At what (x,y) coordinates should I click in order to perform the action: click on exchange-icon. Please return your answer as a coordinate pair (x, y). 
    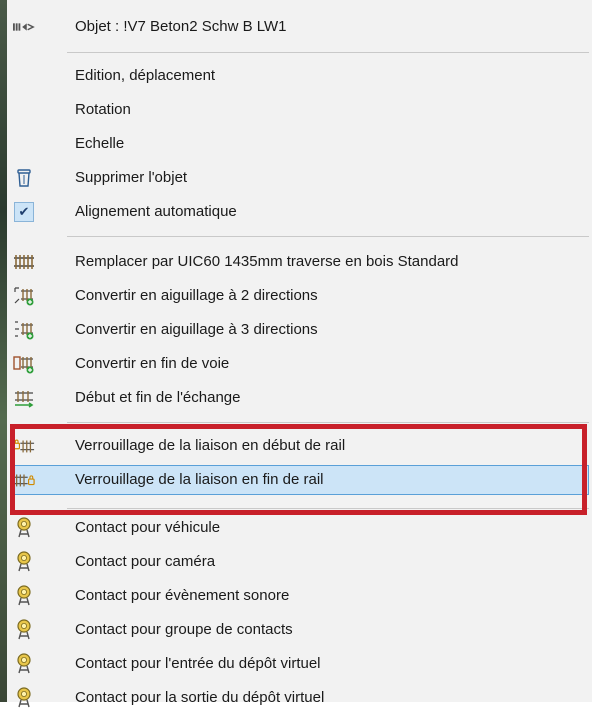
    Looking at the image, I should click on (24, 398).